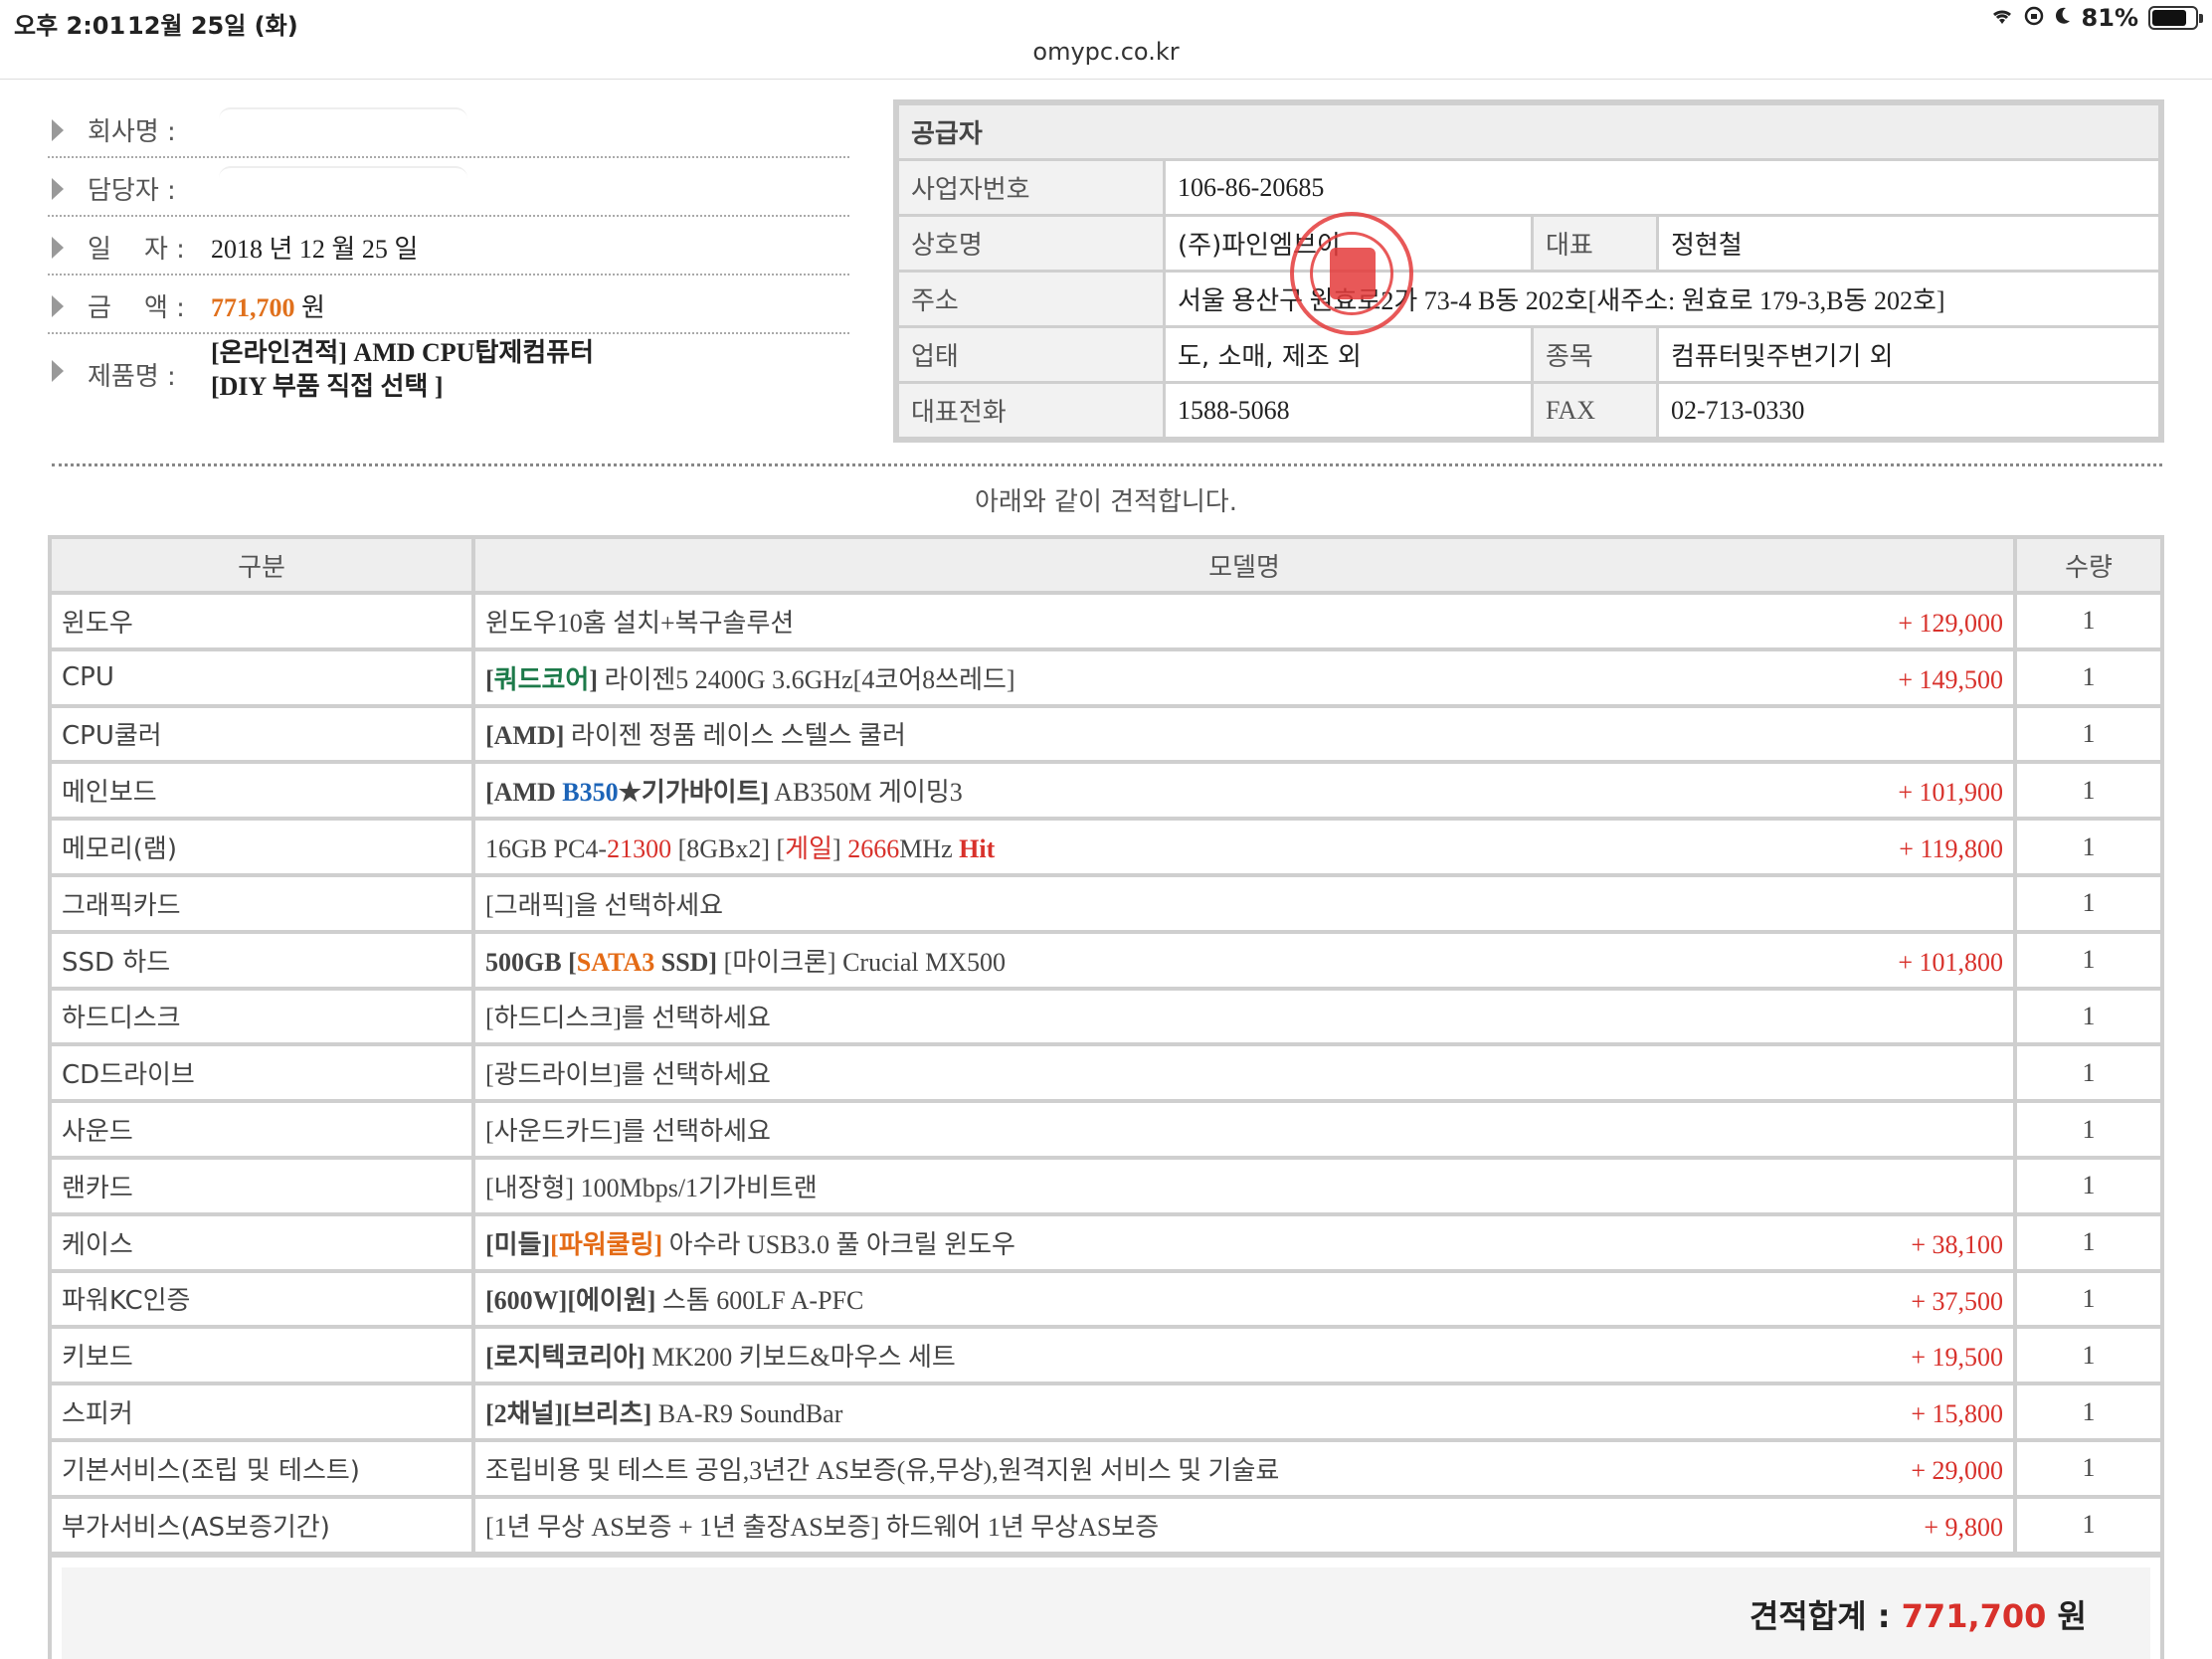 This screenshot has height=1659, width=2212. Describe the element at coordinates (546, 849) in the screenshot. I see `model-text: 16GB PC4-` at that location.